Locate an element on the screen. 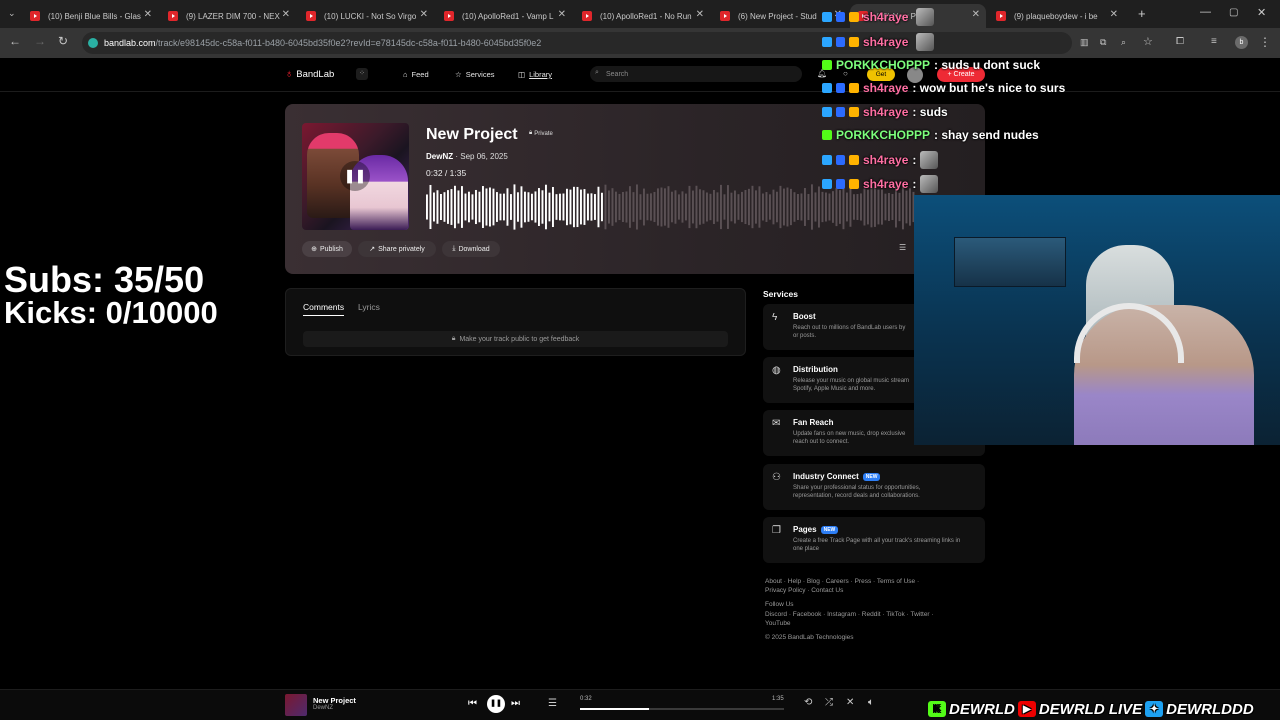  player-cover-art is located at coordinates (296, 705).